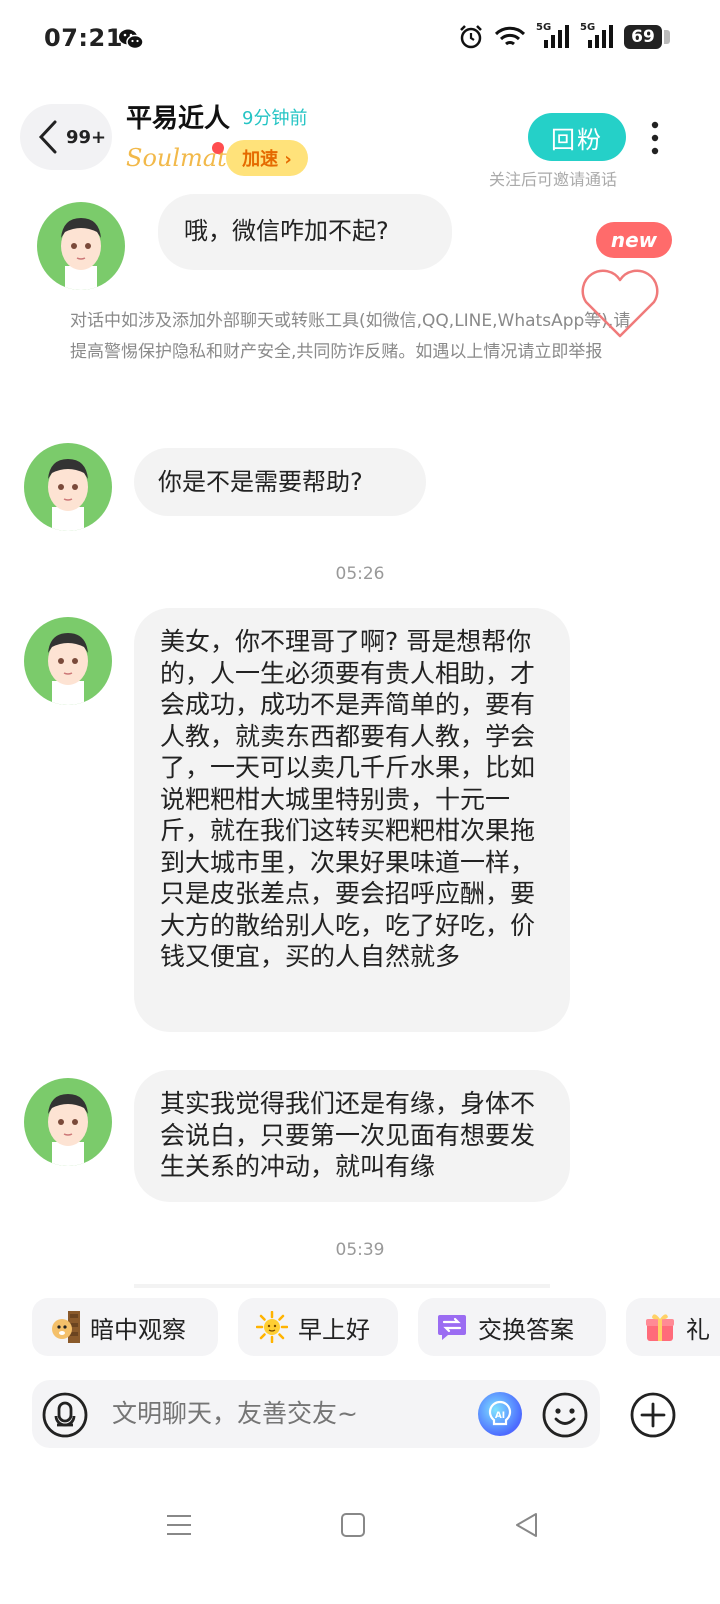 This screenshot has height=1604, width=720. I want to click on ai-assistant-icon: AI, so click(500, 1414).